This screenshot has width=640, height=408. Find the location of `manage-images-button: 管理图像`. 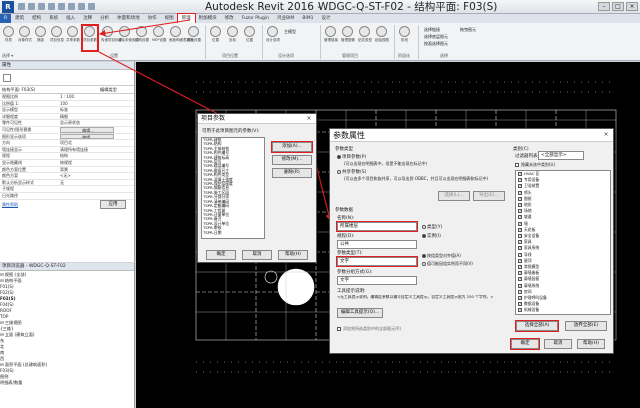

manage-images-button: 管理图像 is located at coordinates (348, 36).